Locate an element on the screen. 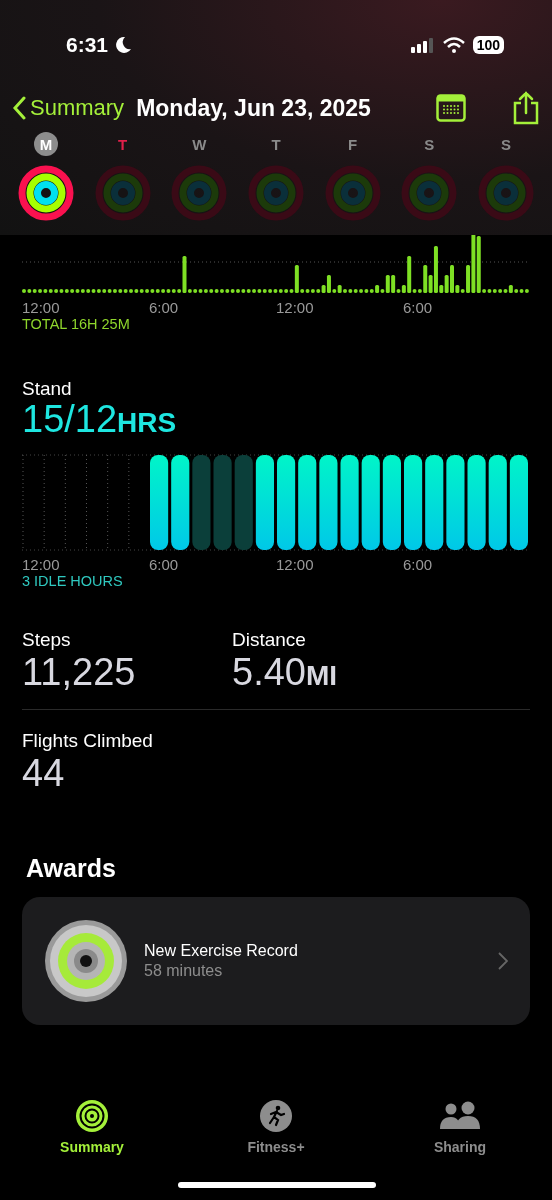 This screenshot has height=1200, width=552. runner-icon is located at coordinates (276, 1116).